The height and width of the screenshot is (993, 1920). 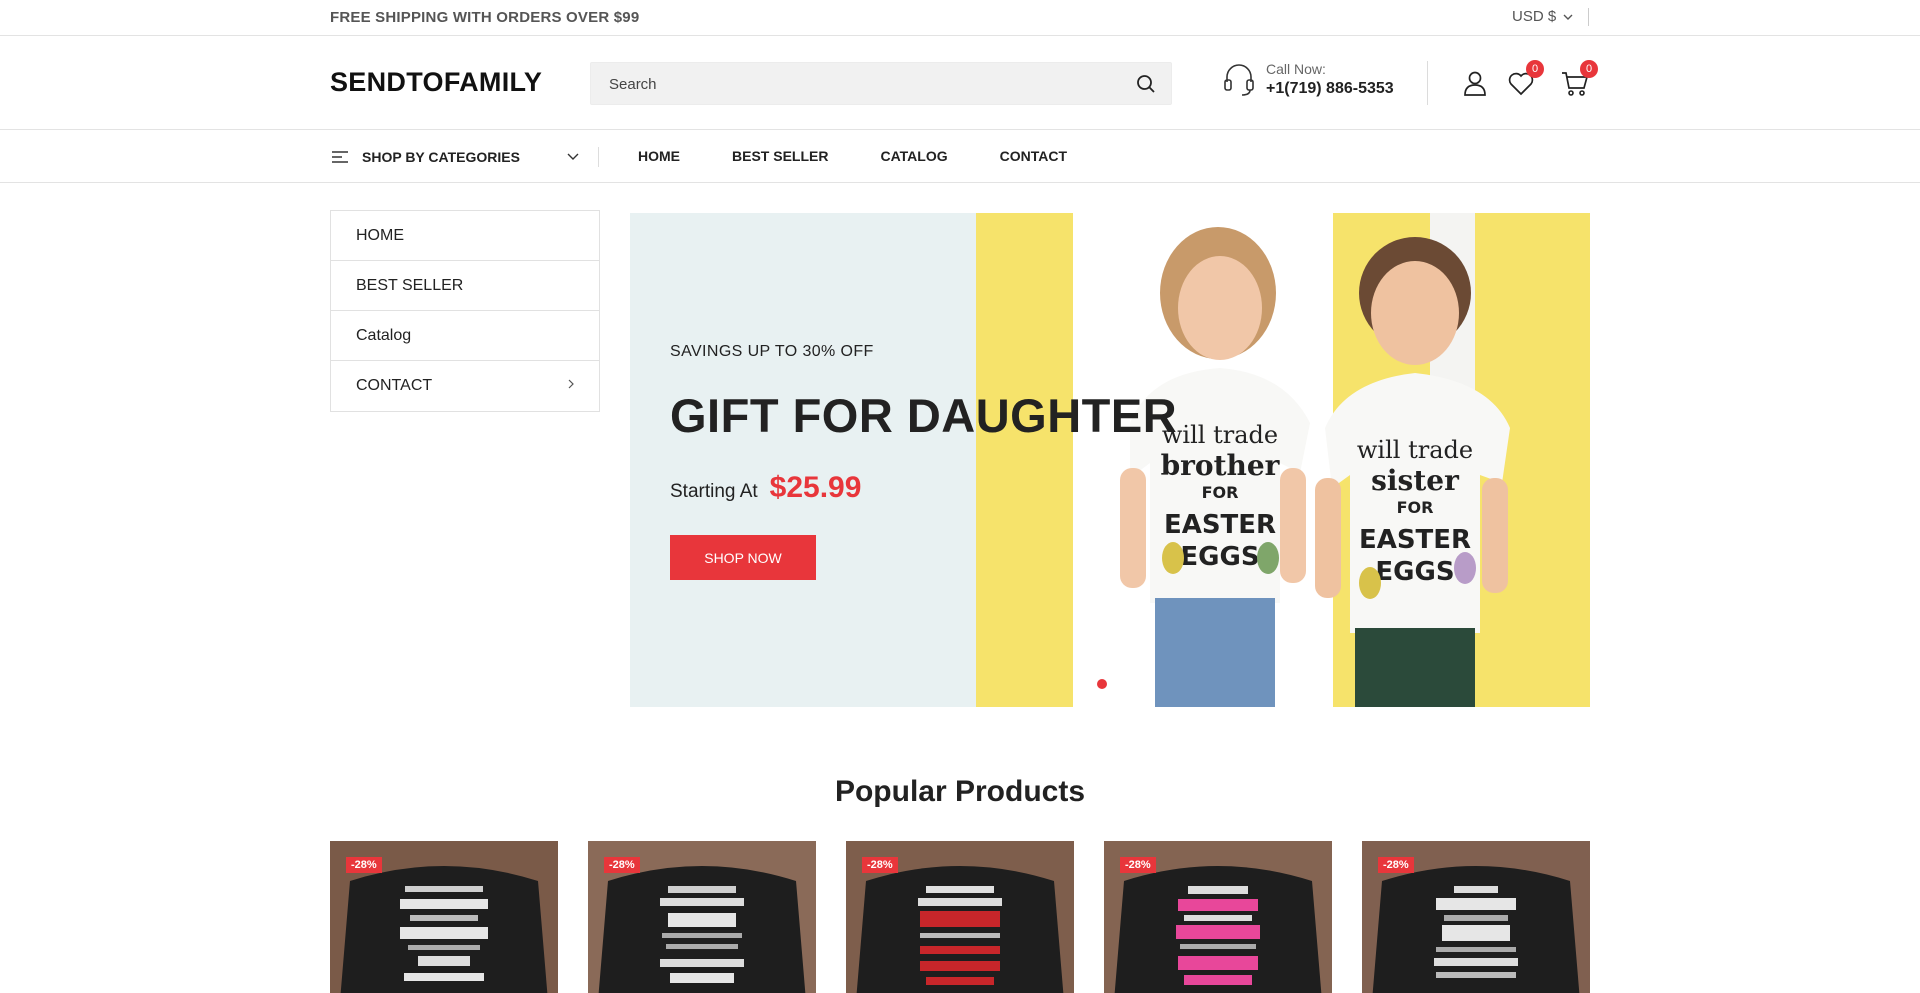 I want to click on sidebar-item-home: HOME, so click(x=465, y=236).